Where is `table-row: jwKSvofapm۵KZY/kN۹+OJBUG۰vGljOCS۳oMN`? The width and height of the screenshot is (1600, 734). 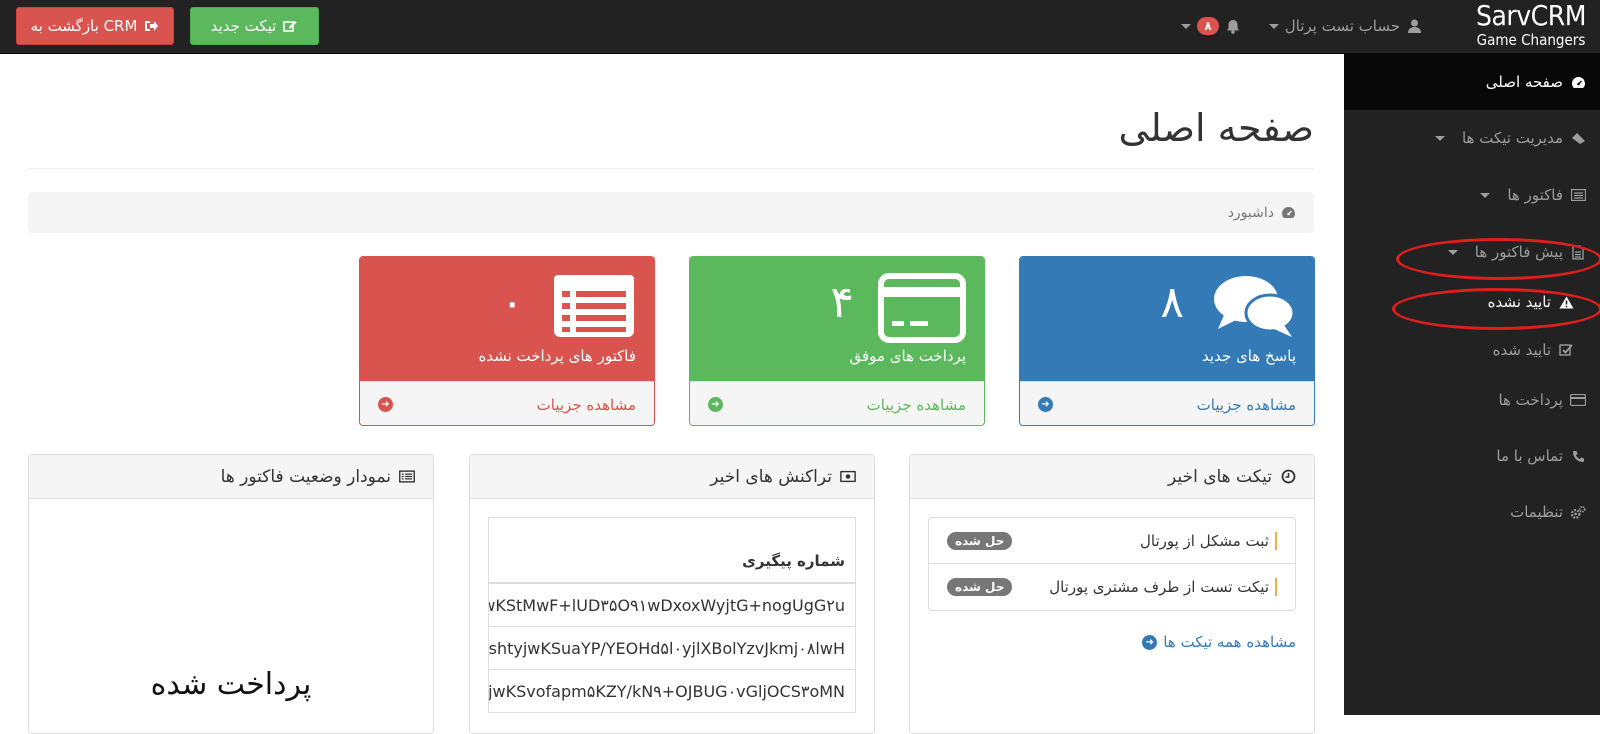 table-row: jwKSvofapm۵KZY/kN۹+OJBUG۰vGljOCS۳oMN is located at coordinates (672, 691).